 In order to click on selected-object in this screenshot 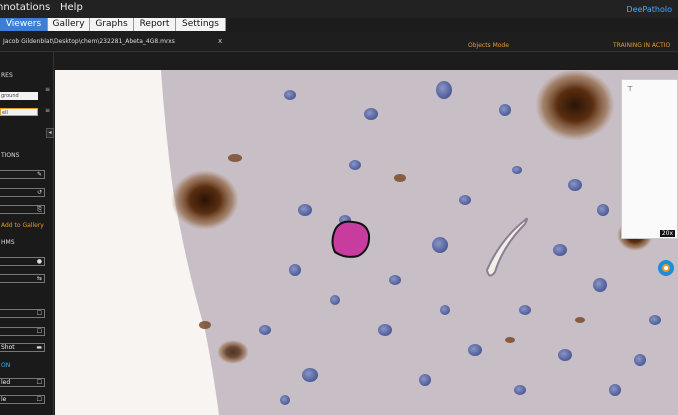, I will do `click(351, 239)`.